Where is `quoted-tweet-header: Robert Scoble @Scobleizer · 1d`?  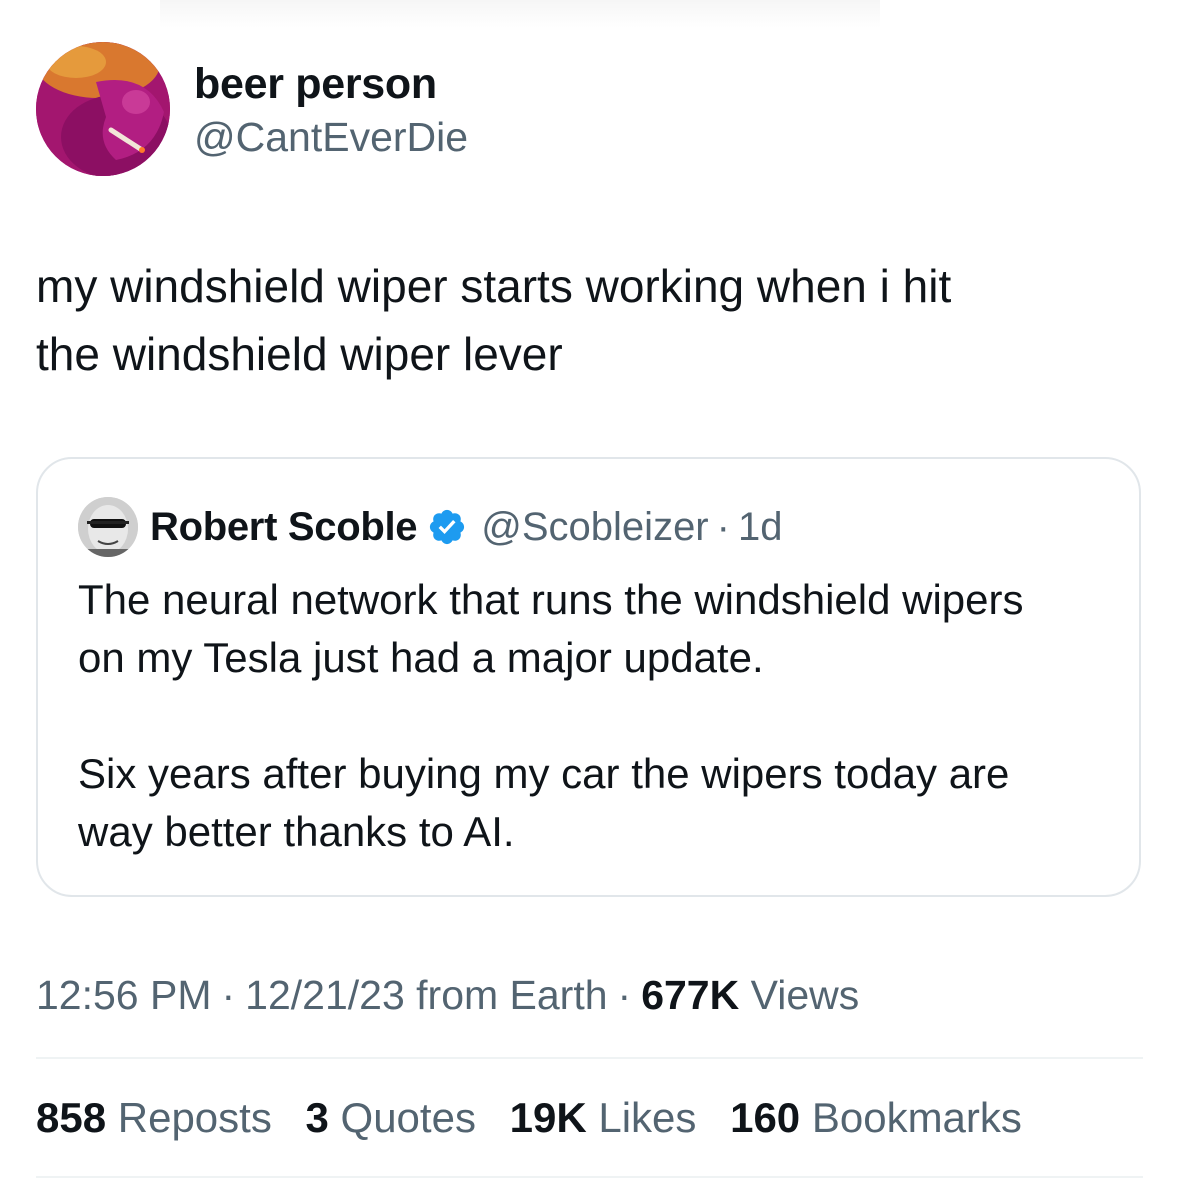 quoted-tweet-header: Robert Scoble @Scobleizer · 1d is located at coordinates (430, 527).